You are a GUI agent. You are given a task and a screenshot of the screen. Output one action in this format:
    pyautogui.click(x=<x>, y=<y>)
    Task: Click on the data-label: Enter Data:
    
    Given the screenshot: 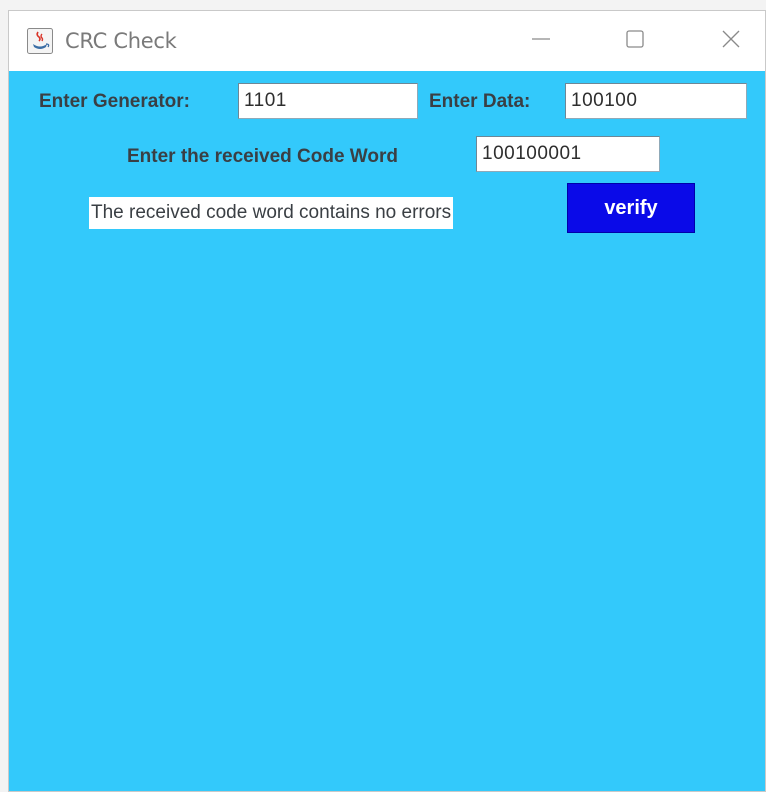 What is the action you would take?
    pyautogui.click(x=480, y=101)
    